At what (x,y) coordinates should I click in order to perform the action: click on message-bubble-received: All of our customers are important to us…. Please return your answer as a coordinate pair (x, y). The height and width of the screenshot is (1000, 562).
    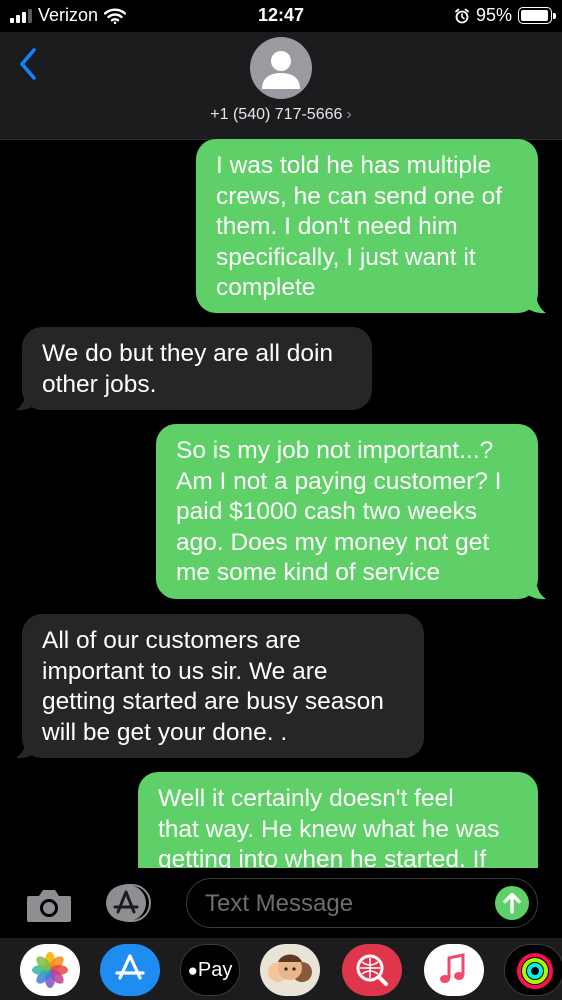
    Looking at the image, I should click on (223, 686).